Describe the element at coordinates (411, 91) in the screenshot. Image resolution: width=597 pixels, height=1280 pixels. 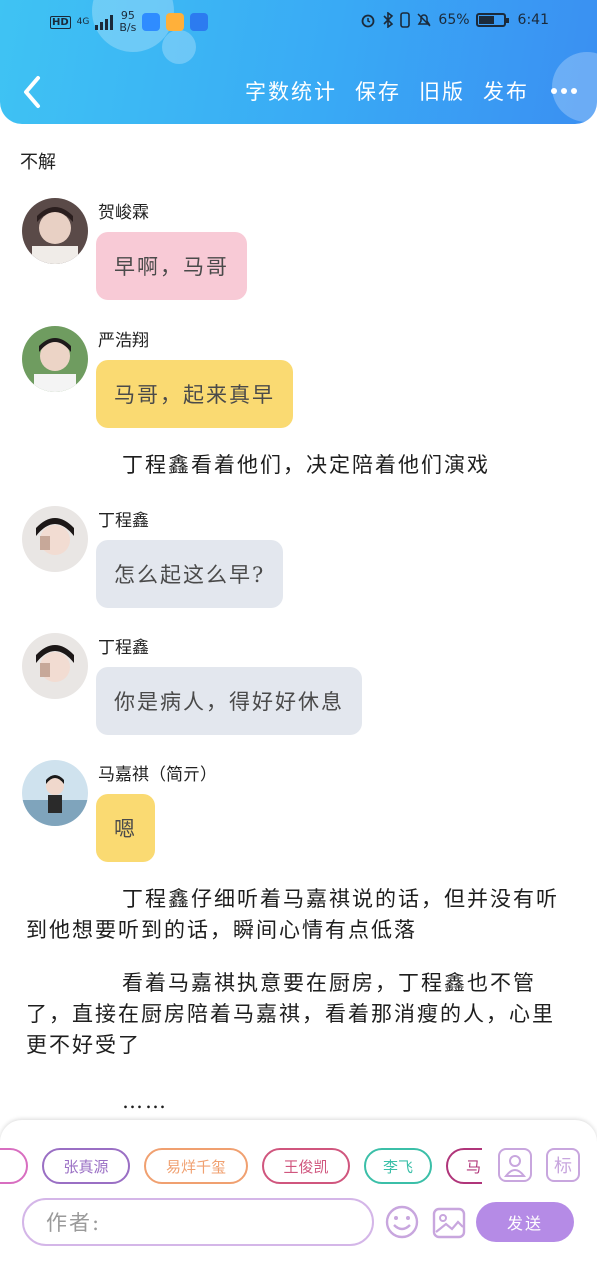
I see `toolbar-menu: 字数统计 保存 旧版 发布` at that location.